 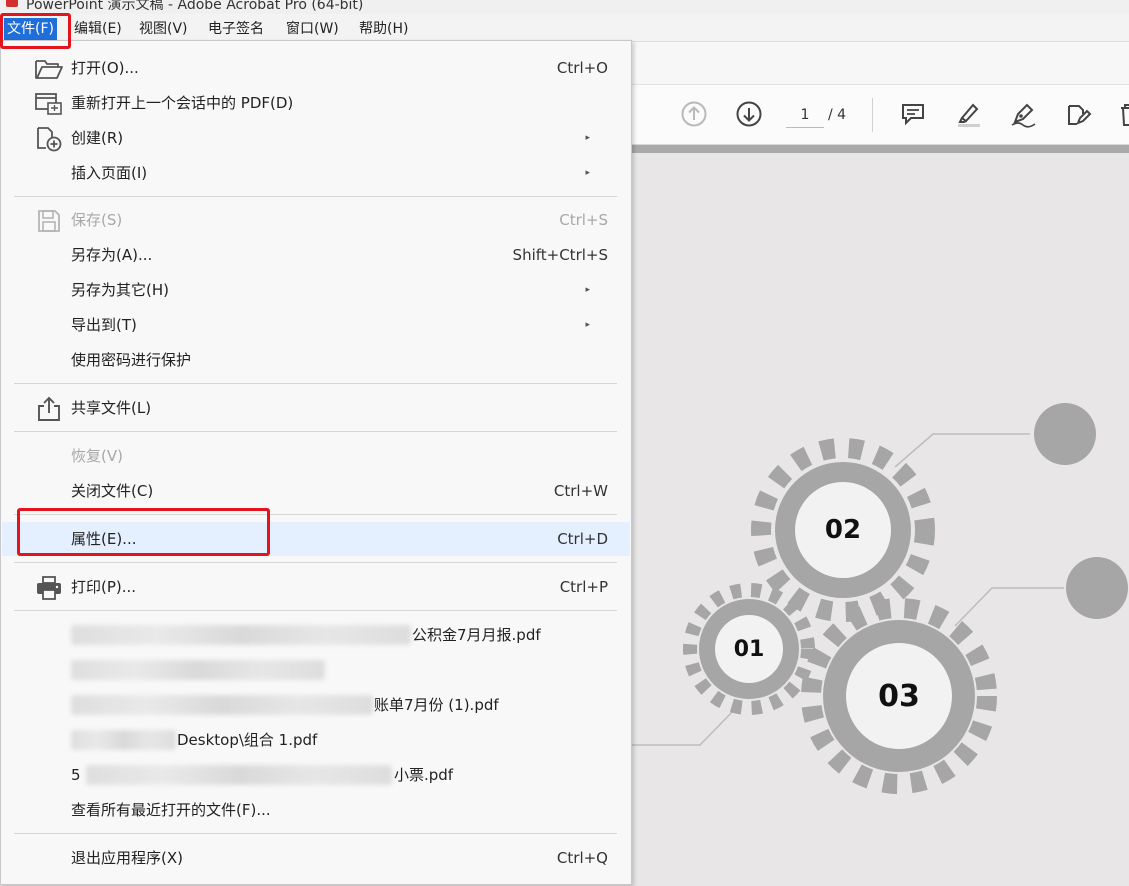 What do you see at coordinates (312, 29) in the screenshot?
I see `menu-window: 窗口(W)` at bounding box center [312, 29].